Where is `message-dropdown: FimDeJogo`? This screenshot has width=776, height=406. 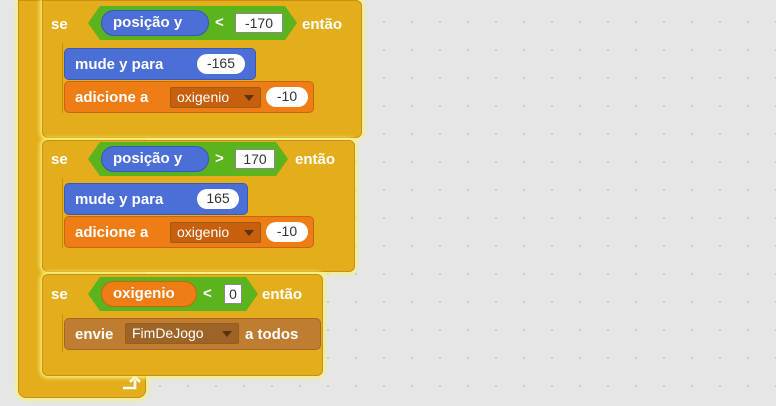
message-dropdown: FimDeJogo is located at coordinates (182, 333).